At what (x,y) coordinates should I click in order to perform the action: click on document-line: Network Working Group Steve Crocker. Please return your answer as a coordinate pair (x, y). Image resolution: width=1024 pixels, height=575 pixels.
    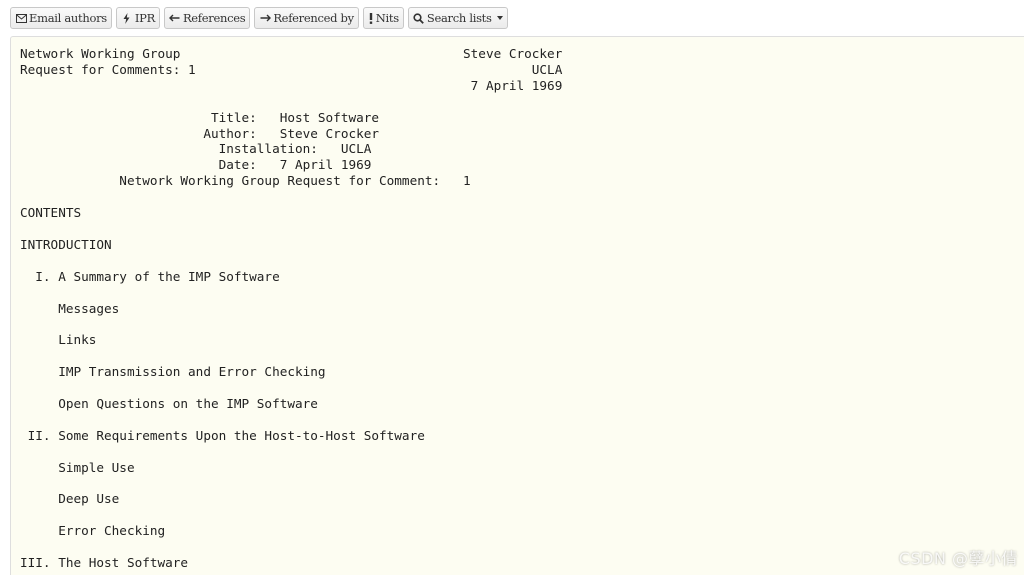
    Looking at the image, I should click on (291, 53).